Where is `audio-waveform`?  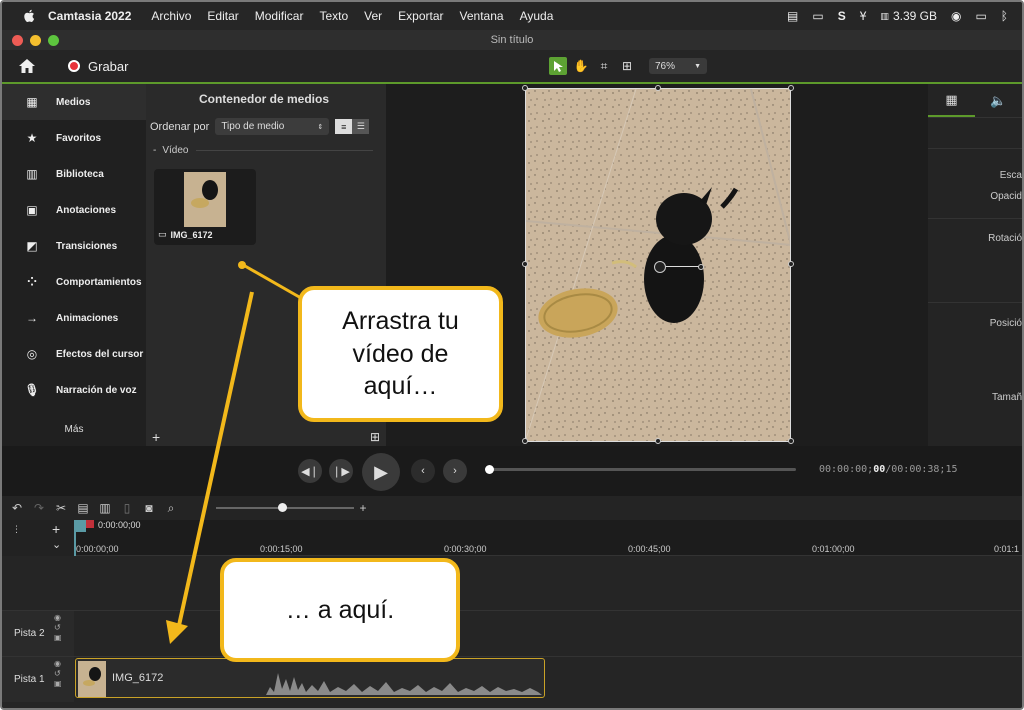 audio-waveform is located at coordinates (404, 684).